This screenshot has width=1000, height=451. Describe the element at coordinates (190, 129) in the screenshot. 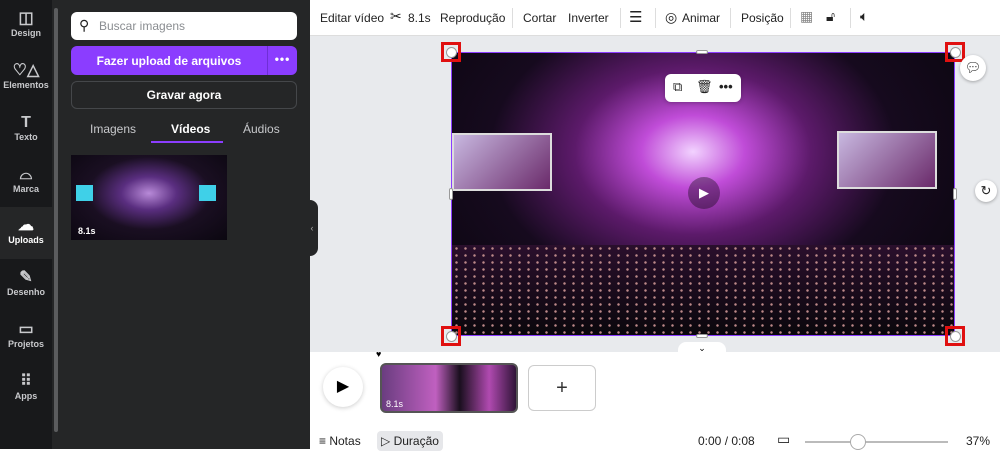

I see `tab-videos: Vídeos` at that location.